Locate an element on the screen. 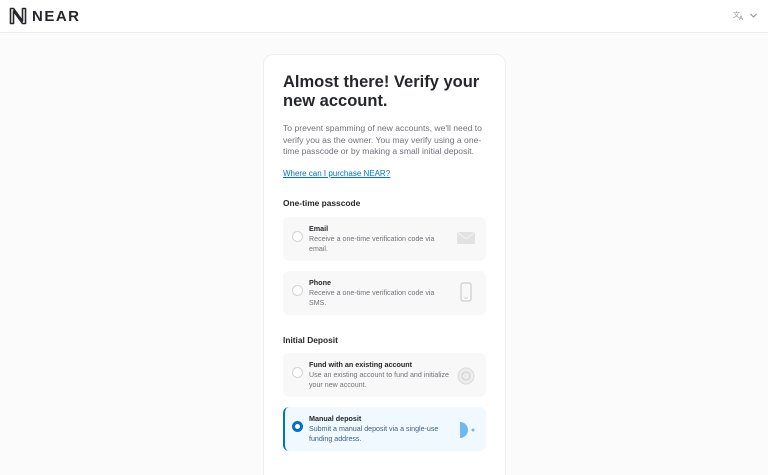 This screenshot has height=475, width=768. envelope-icon is located at coordinates (466, 237).